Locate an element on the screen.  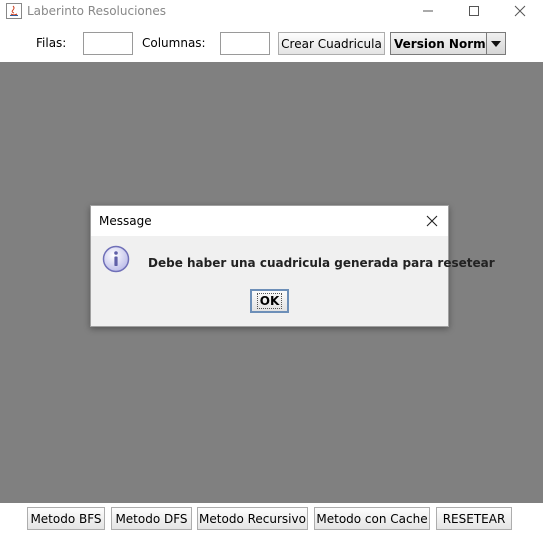
close-button is located at coordinates (520, 11).